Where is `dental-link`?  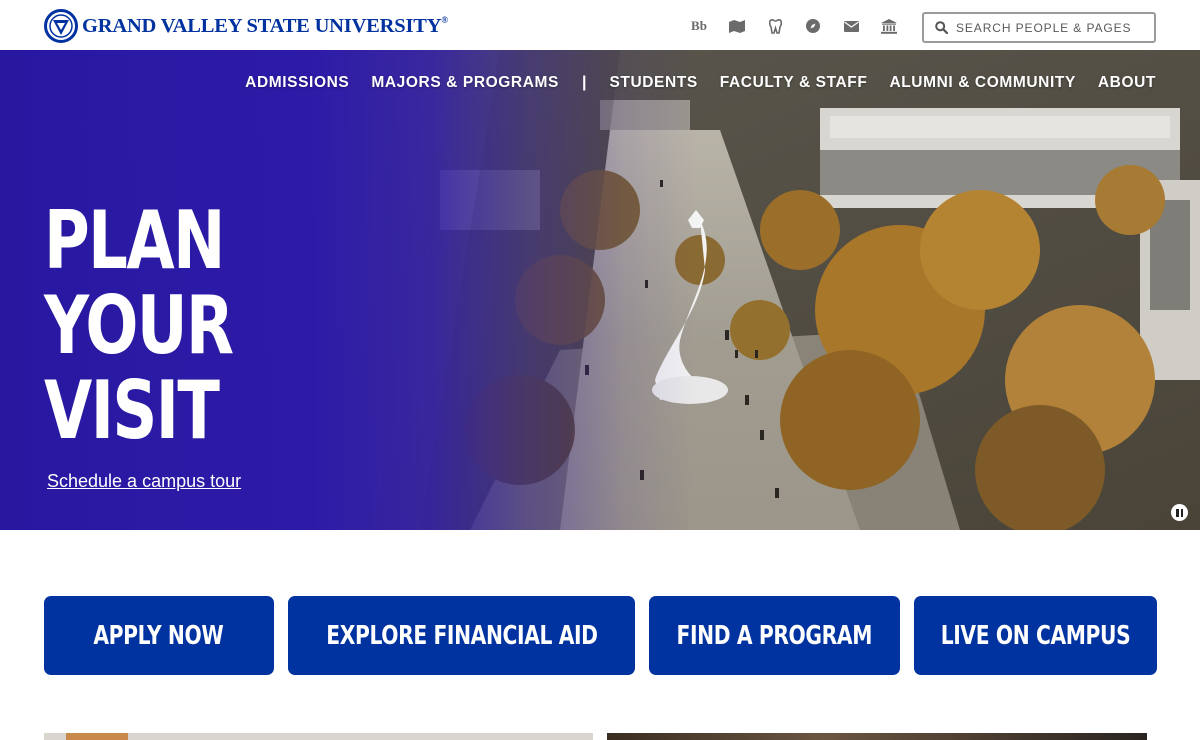
dental-link is located at coordinates (775, 26).